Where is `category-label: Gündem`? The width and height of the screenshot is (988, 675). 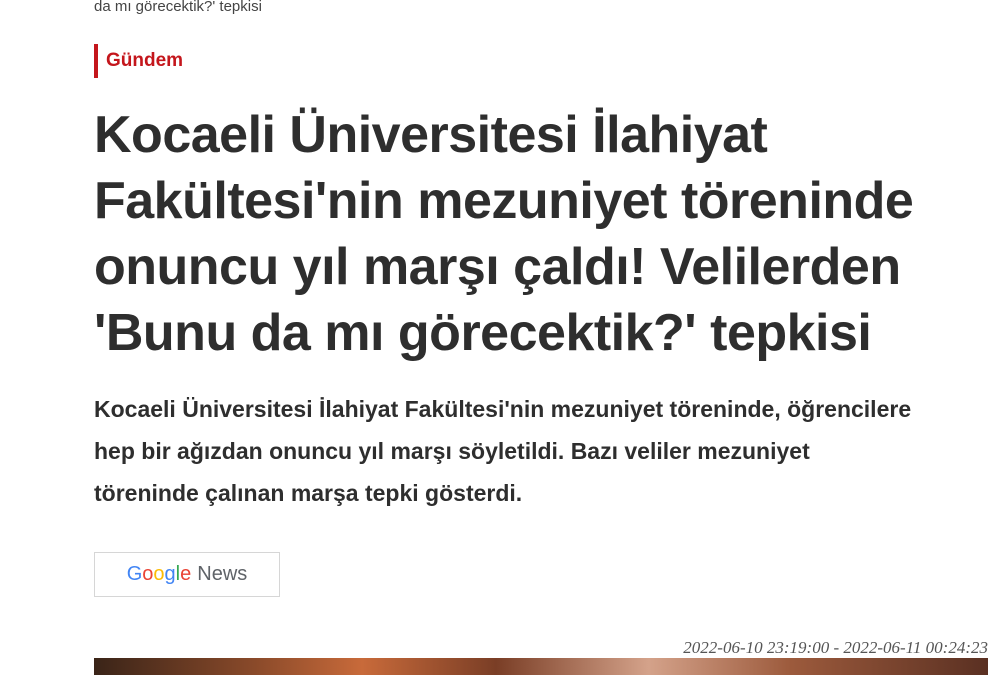
category-label: Gündem is located at coordinates (138, 61).